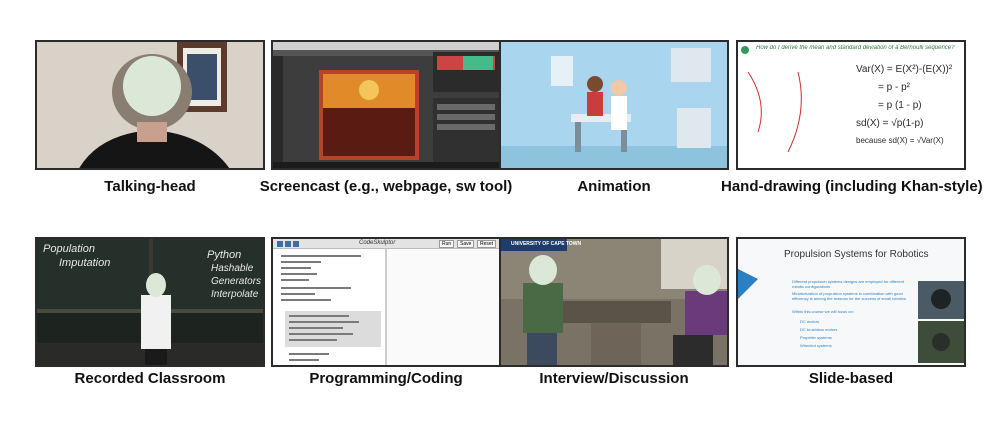 Image resolution: width=1000 pixels, height=434 pixels. What do you see at coordinates (819, 329) in the screenshot?
I see `slide-subbullet-2: DC brushless motors` at bounding box center [819, 329].